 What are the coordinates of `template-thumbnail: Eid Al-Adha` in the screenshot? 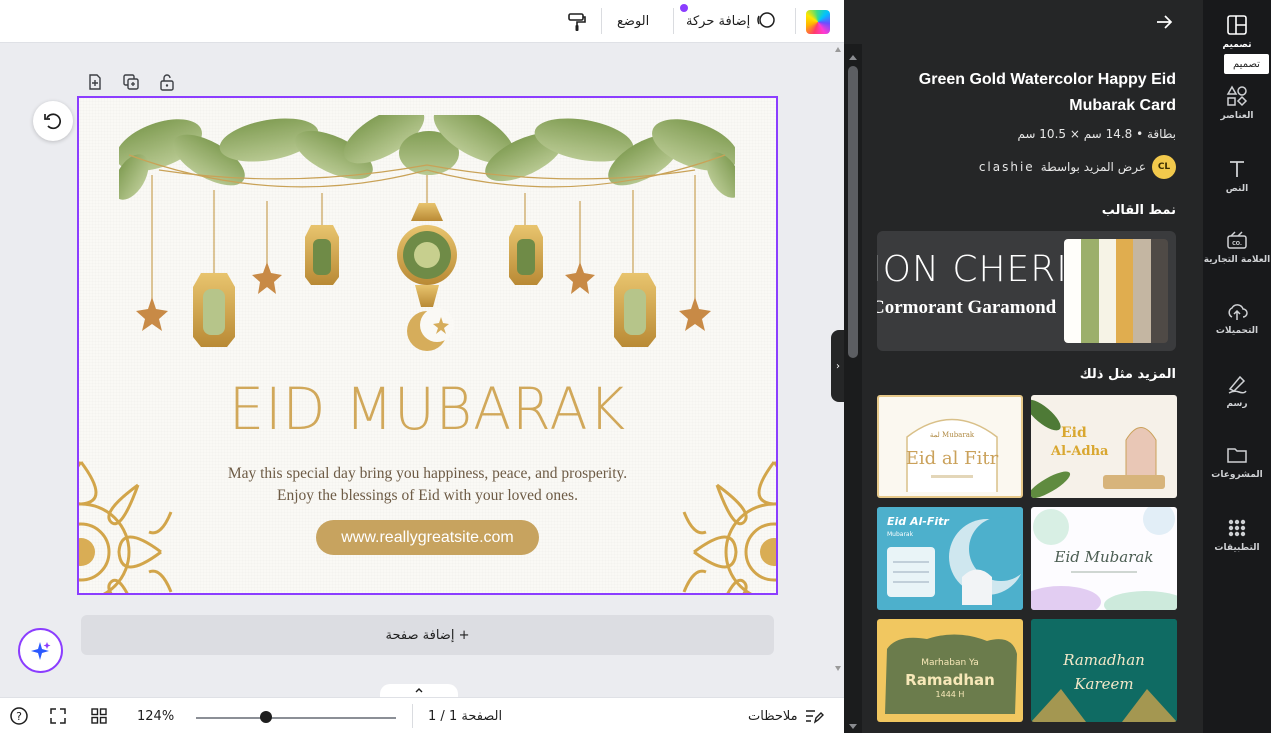 It's located at (1104, 446).